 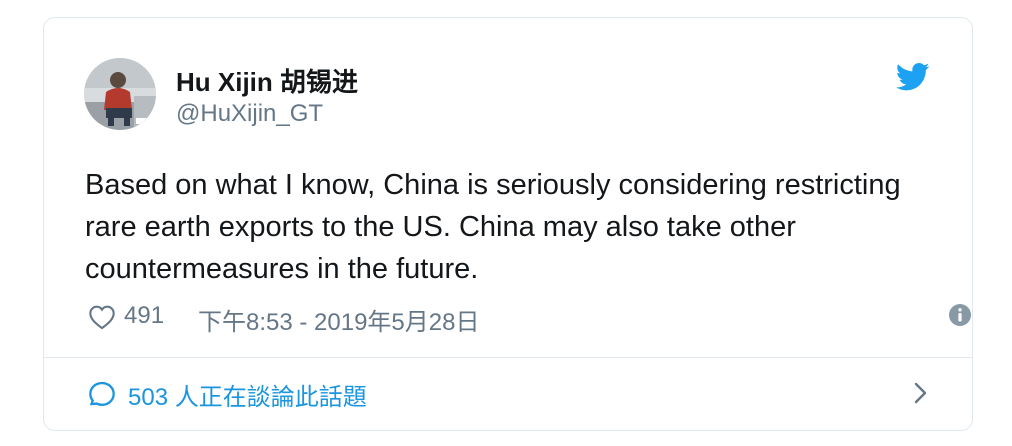 I want to click on avatar, so click(x=120, y=94).